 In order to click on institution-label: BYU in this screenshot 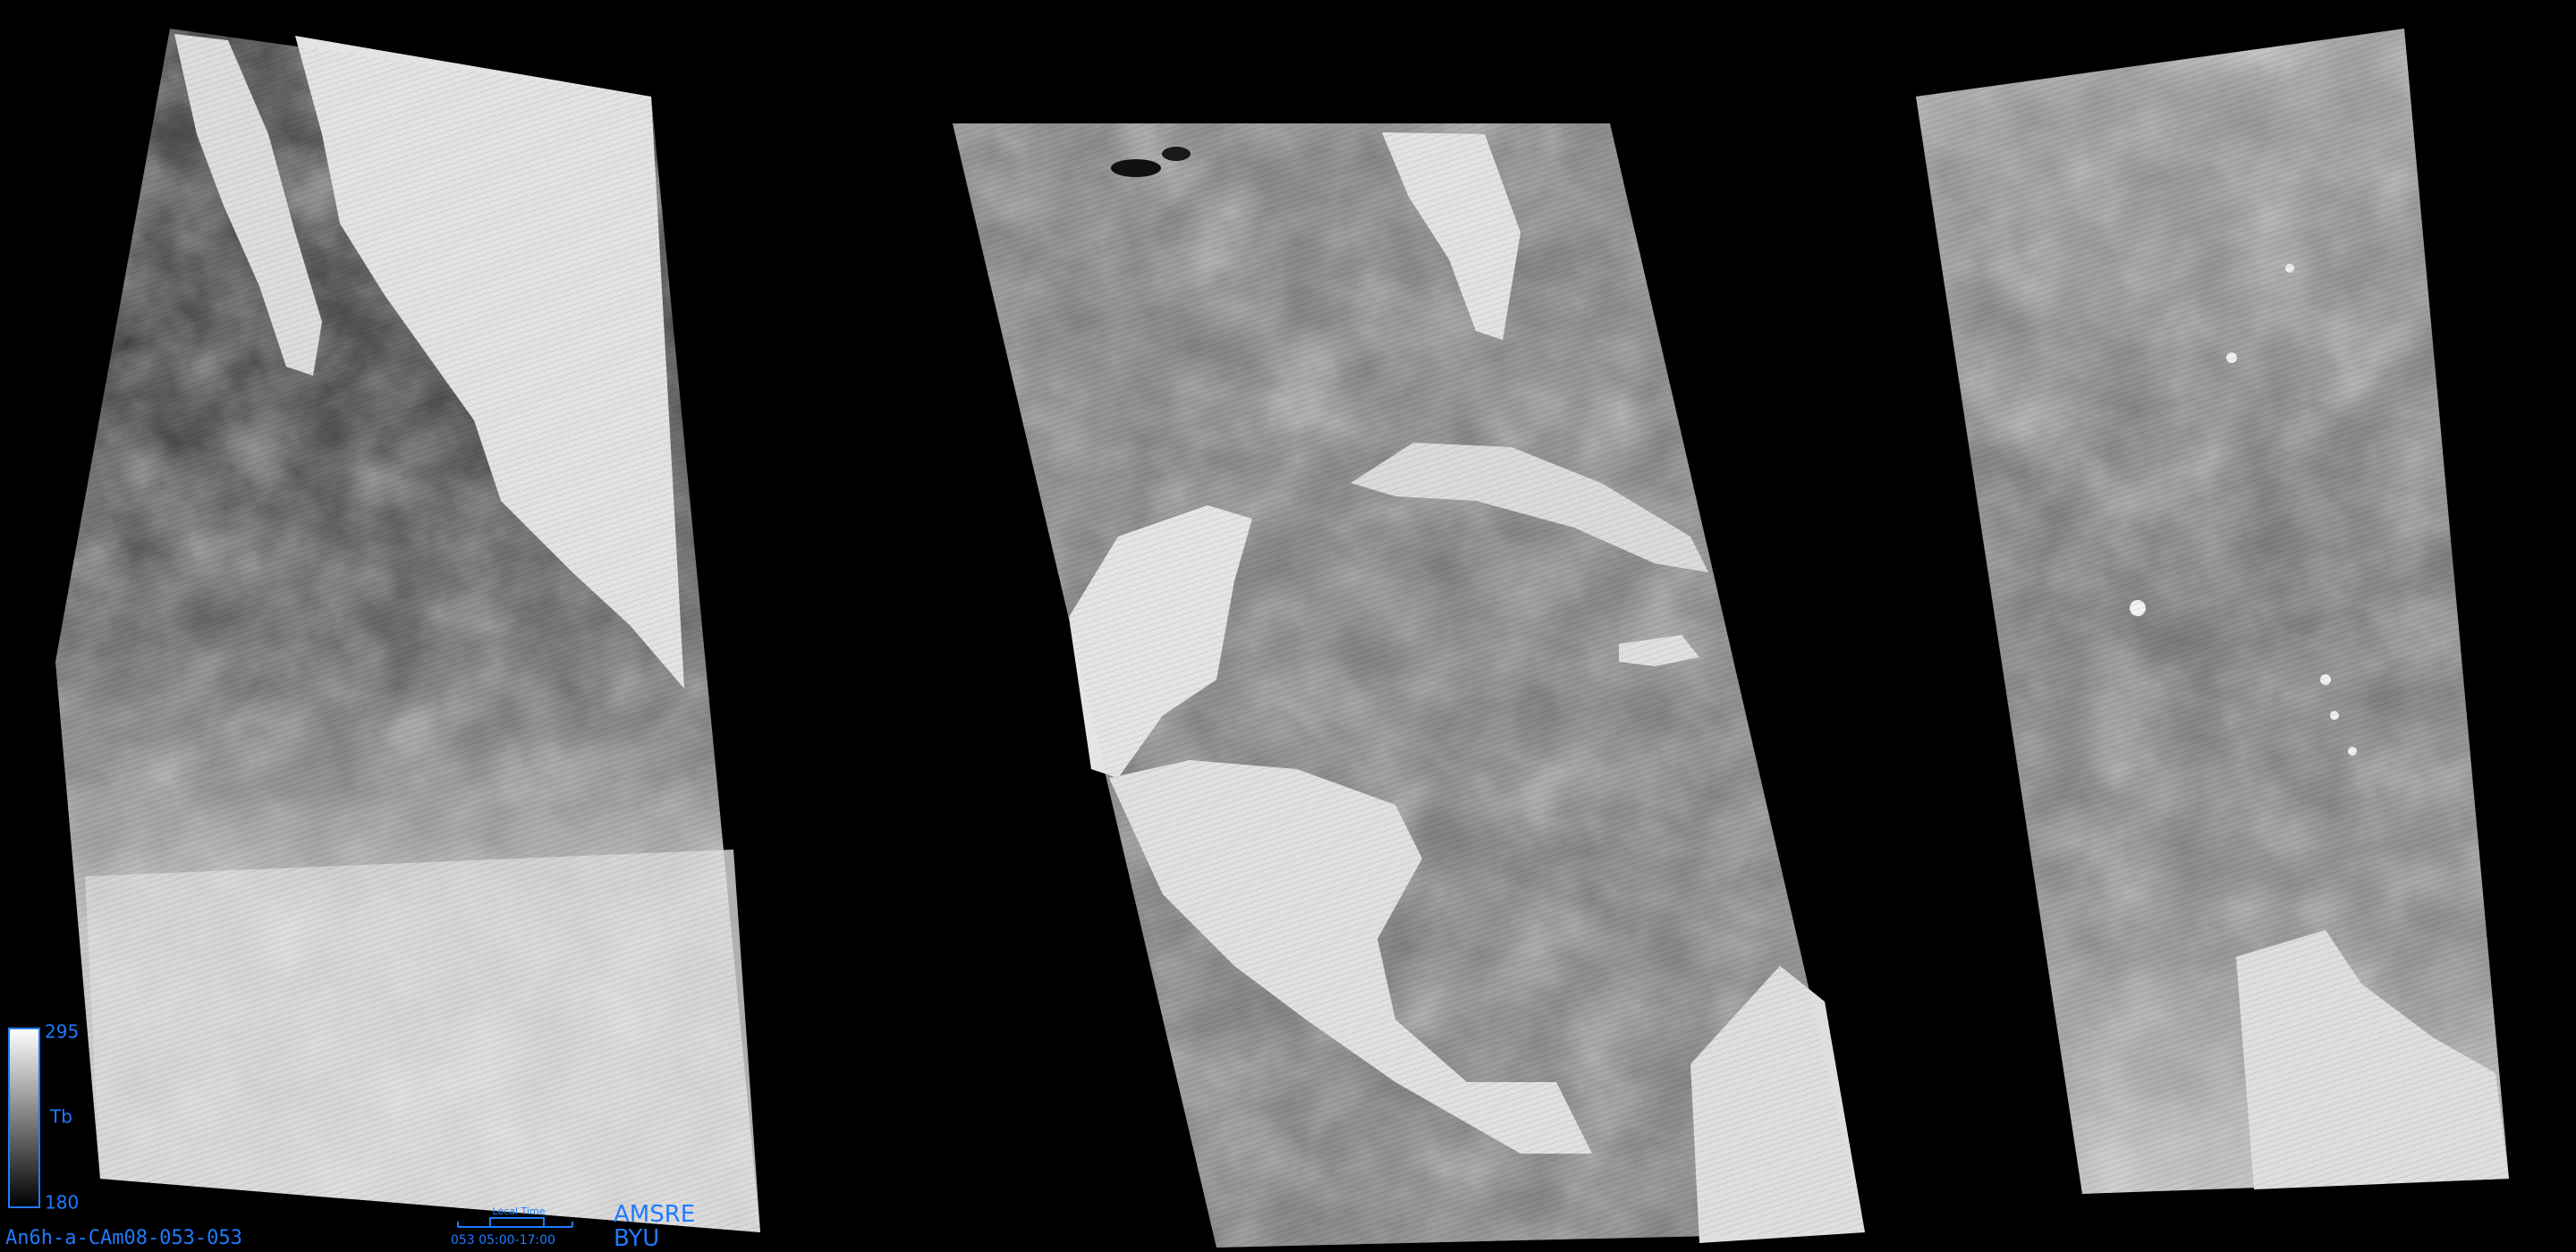, I will do `click(636, 1238)`.